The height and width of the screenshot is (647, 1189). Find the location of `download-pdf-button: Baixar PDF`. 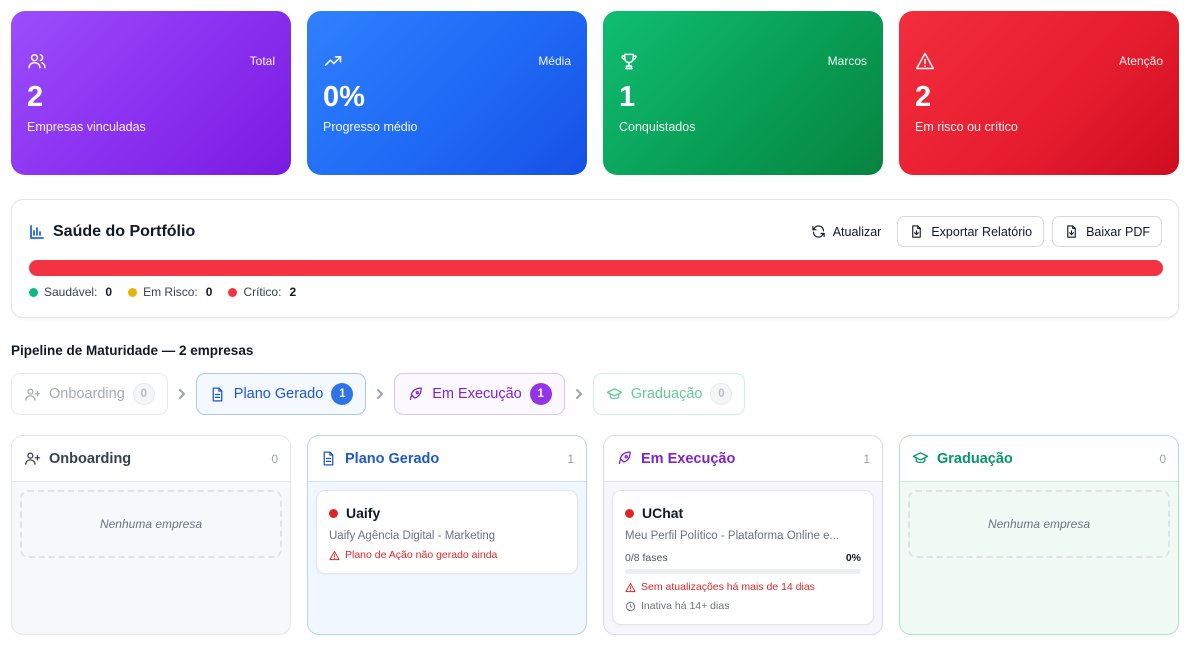

download-pdf-button: Baixar PDF is located at coordinates (1107, 231).